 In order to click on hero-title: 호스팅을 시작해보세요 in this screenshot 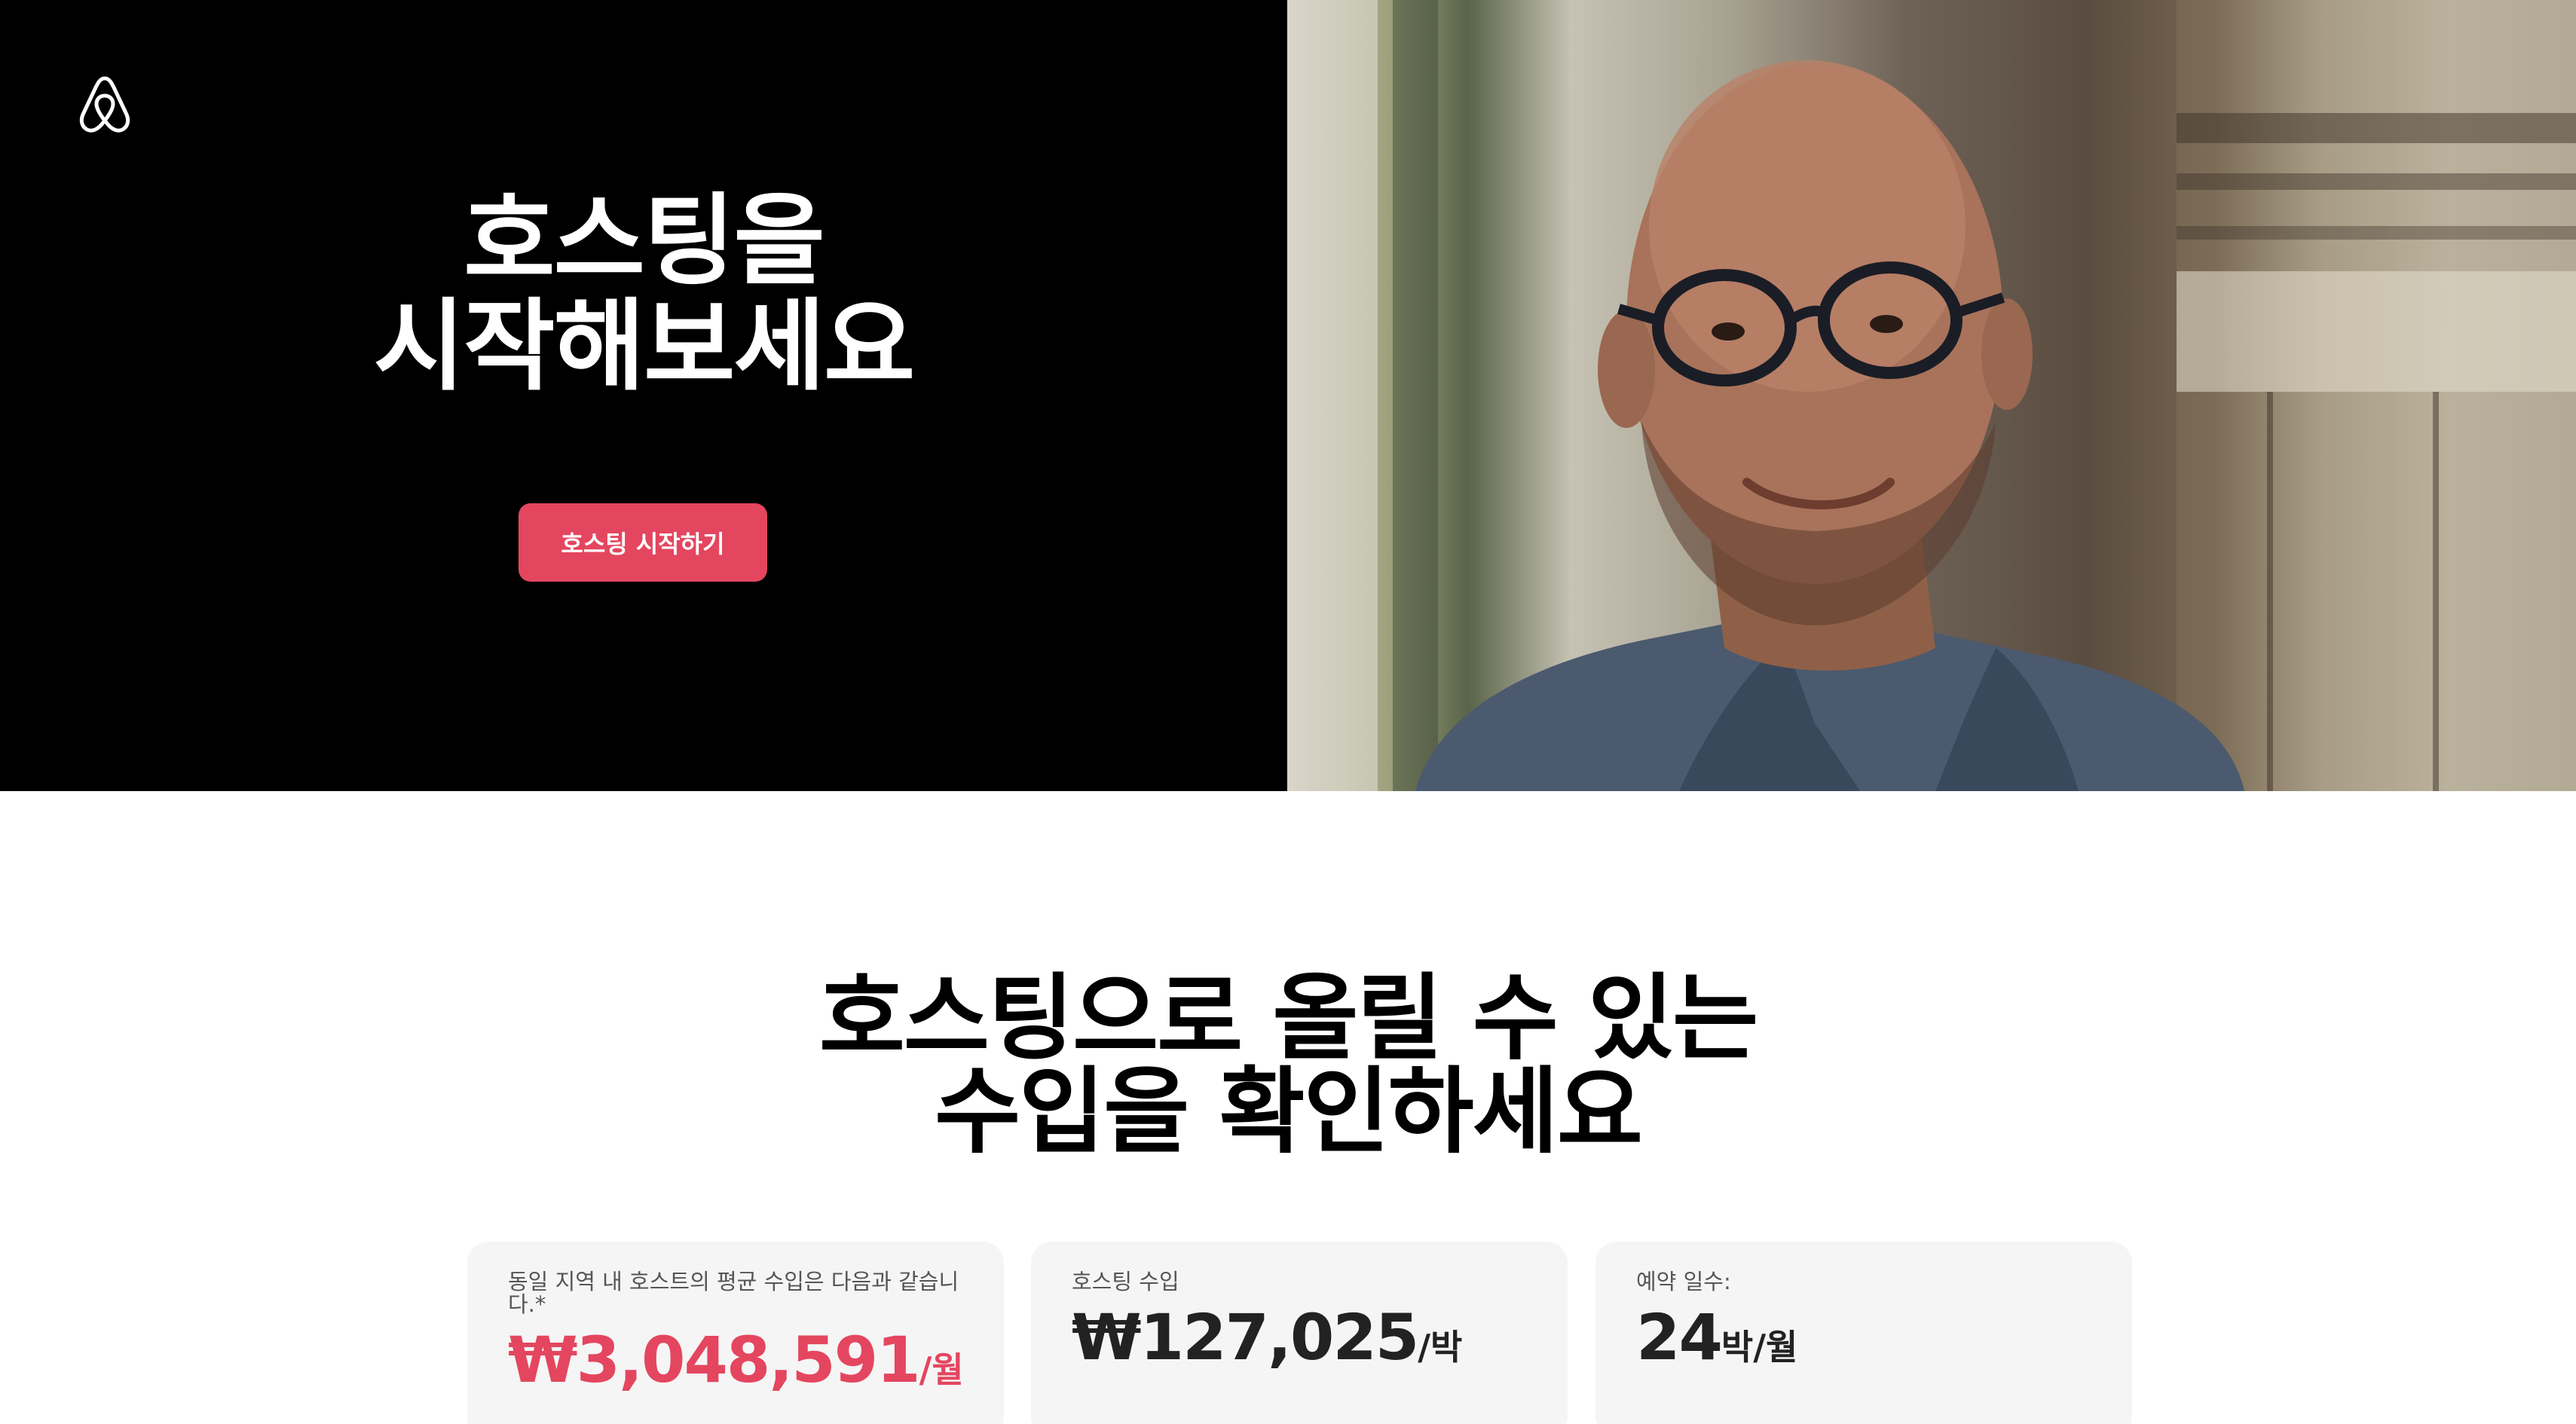, I will do `click(643, 294)`.